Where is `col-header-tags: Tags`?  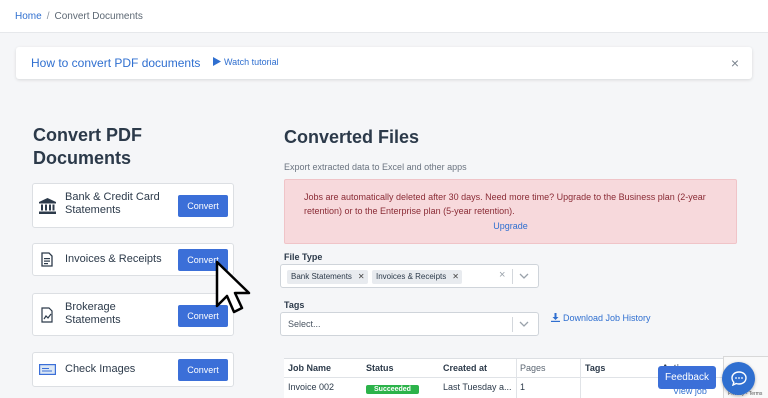 col-header-tags: Tags is located at coordinates (621, 368).